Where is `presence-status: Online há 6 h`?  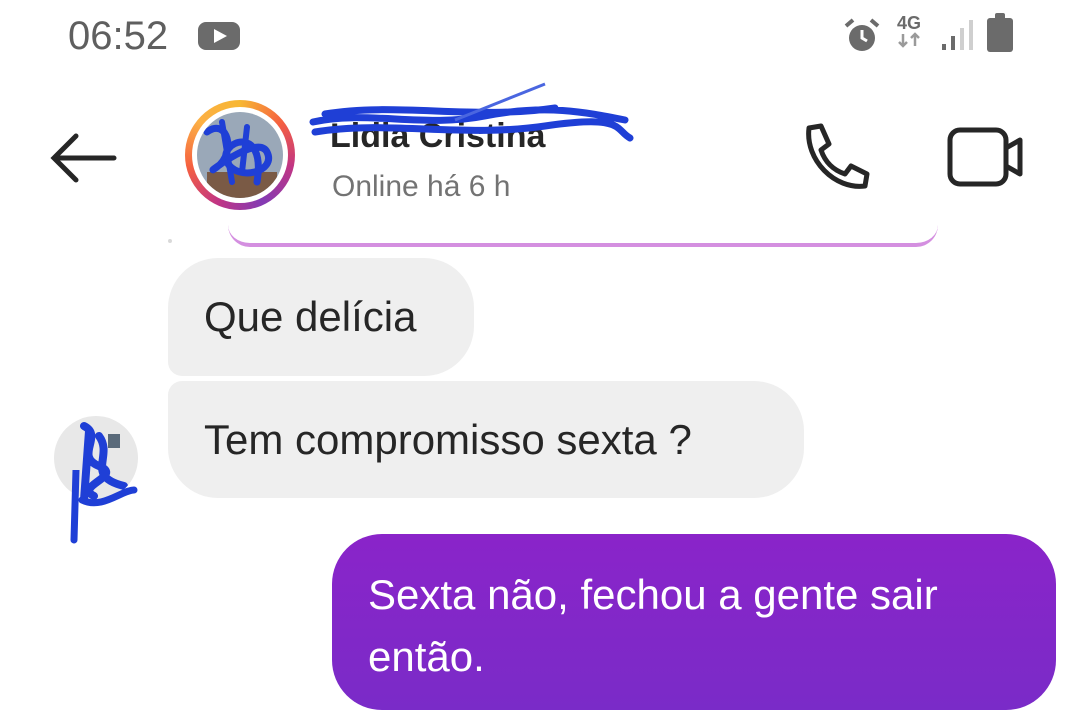 presence-status: Online há 6 h is located at coordinates (421, 186).